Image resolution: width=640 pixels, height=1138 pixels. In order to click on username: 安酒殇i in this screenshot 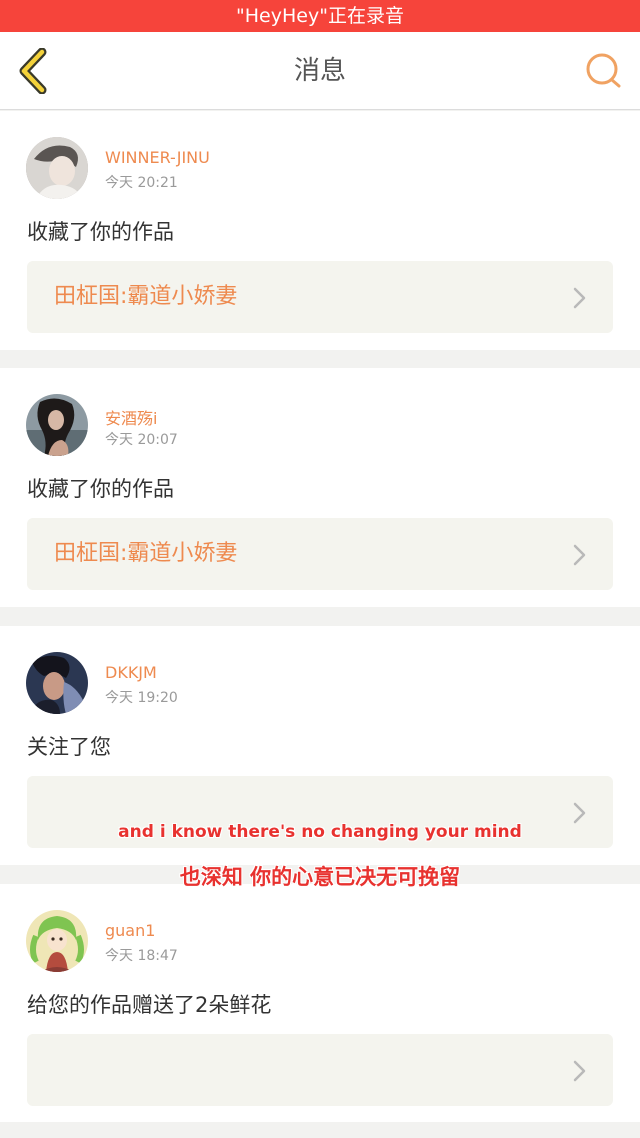, I will do `click(131, 417)`.